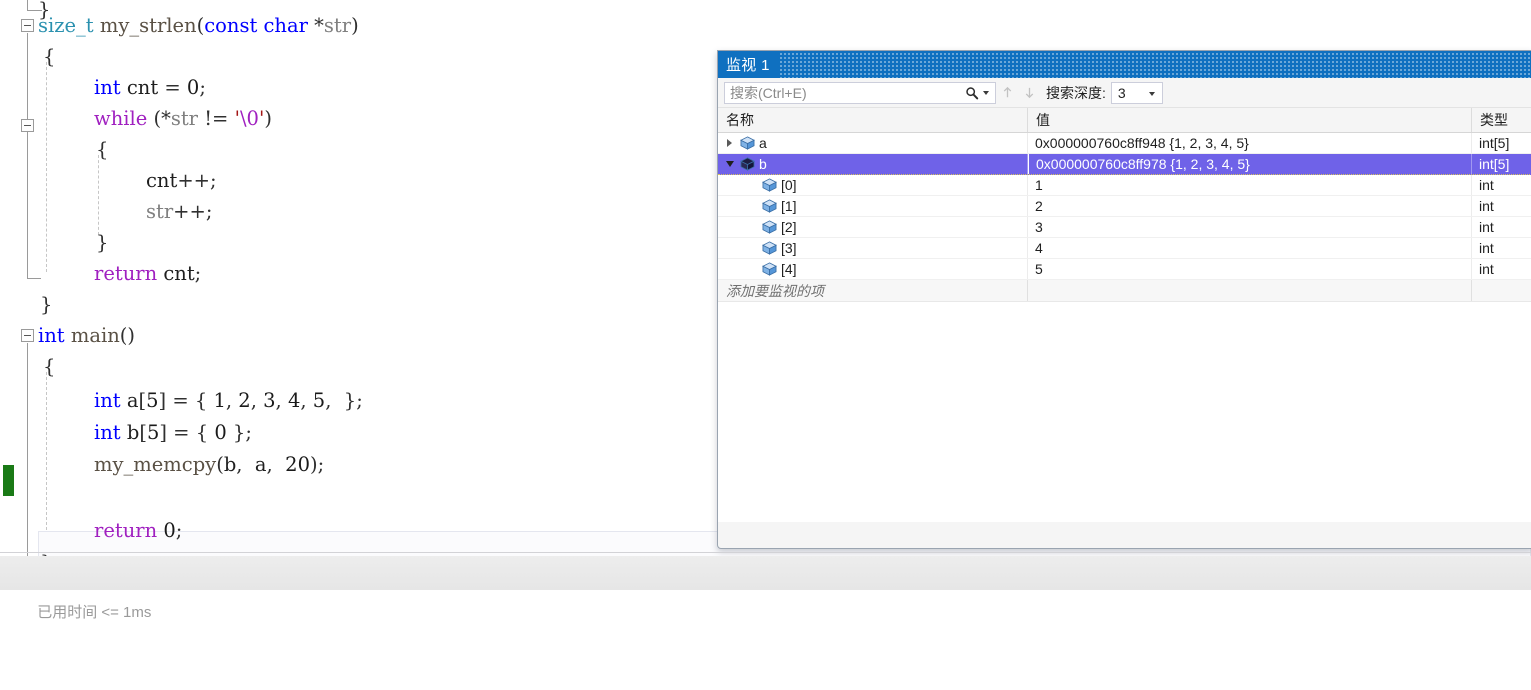 Image resolution: width=1531 pixels, height=690 pixels. What do you see at coordinates (986, 92) in the screenshot?
I see `search-options-chevron-down-icon` at bounding box center [986, 92].